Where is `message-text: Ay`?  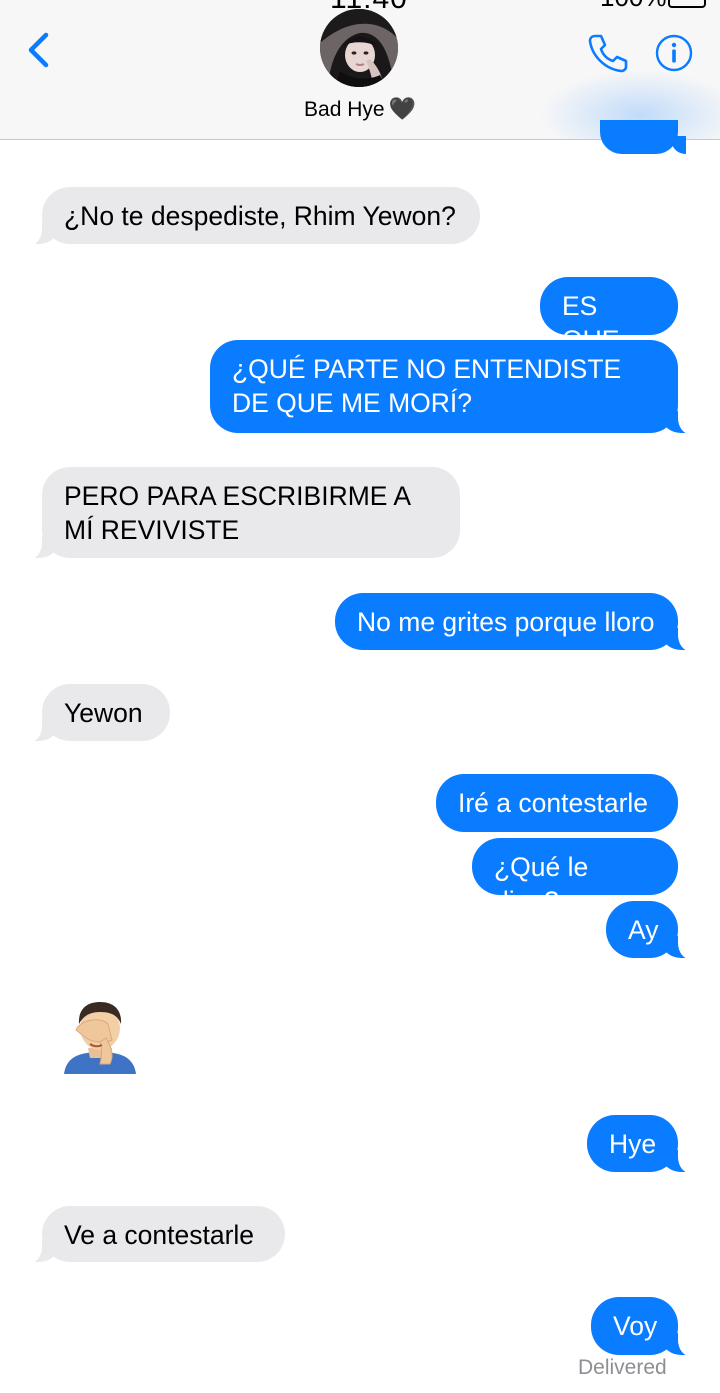
message-text: Ay is located at coordinates (643, 930).